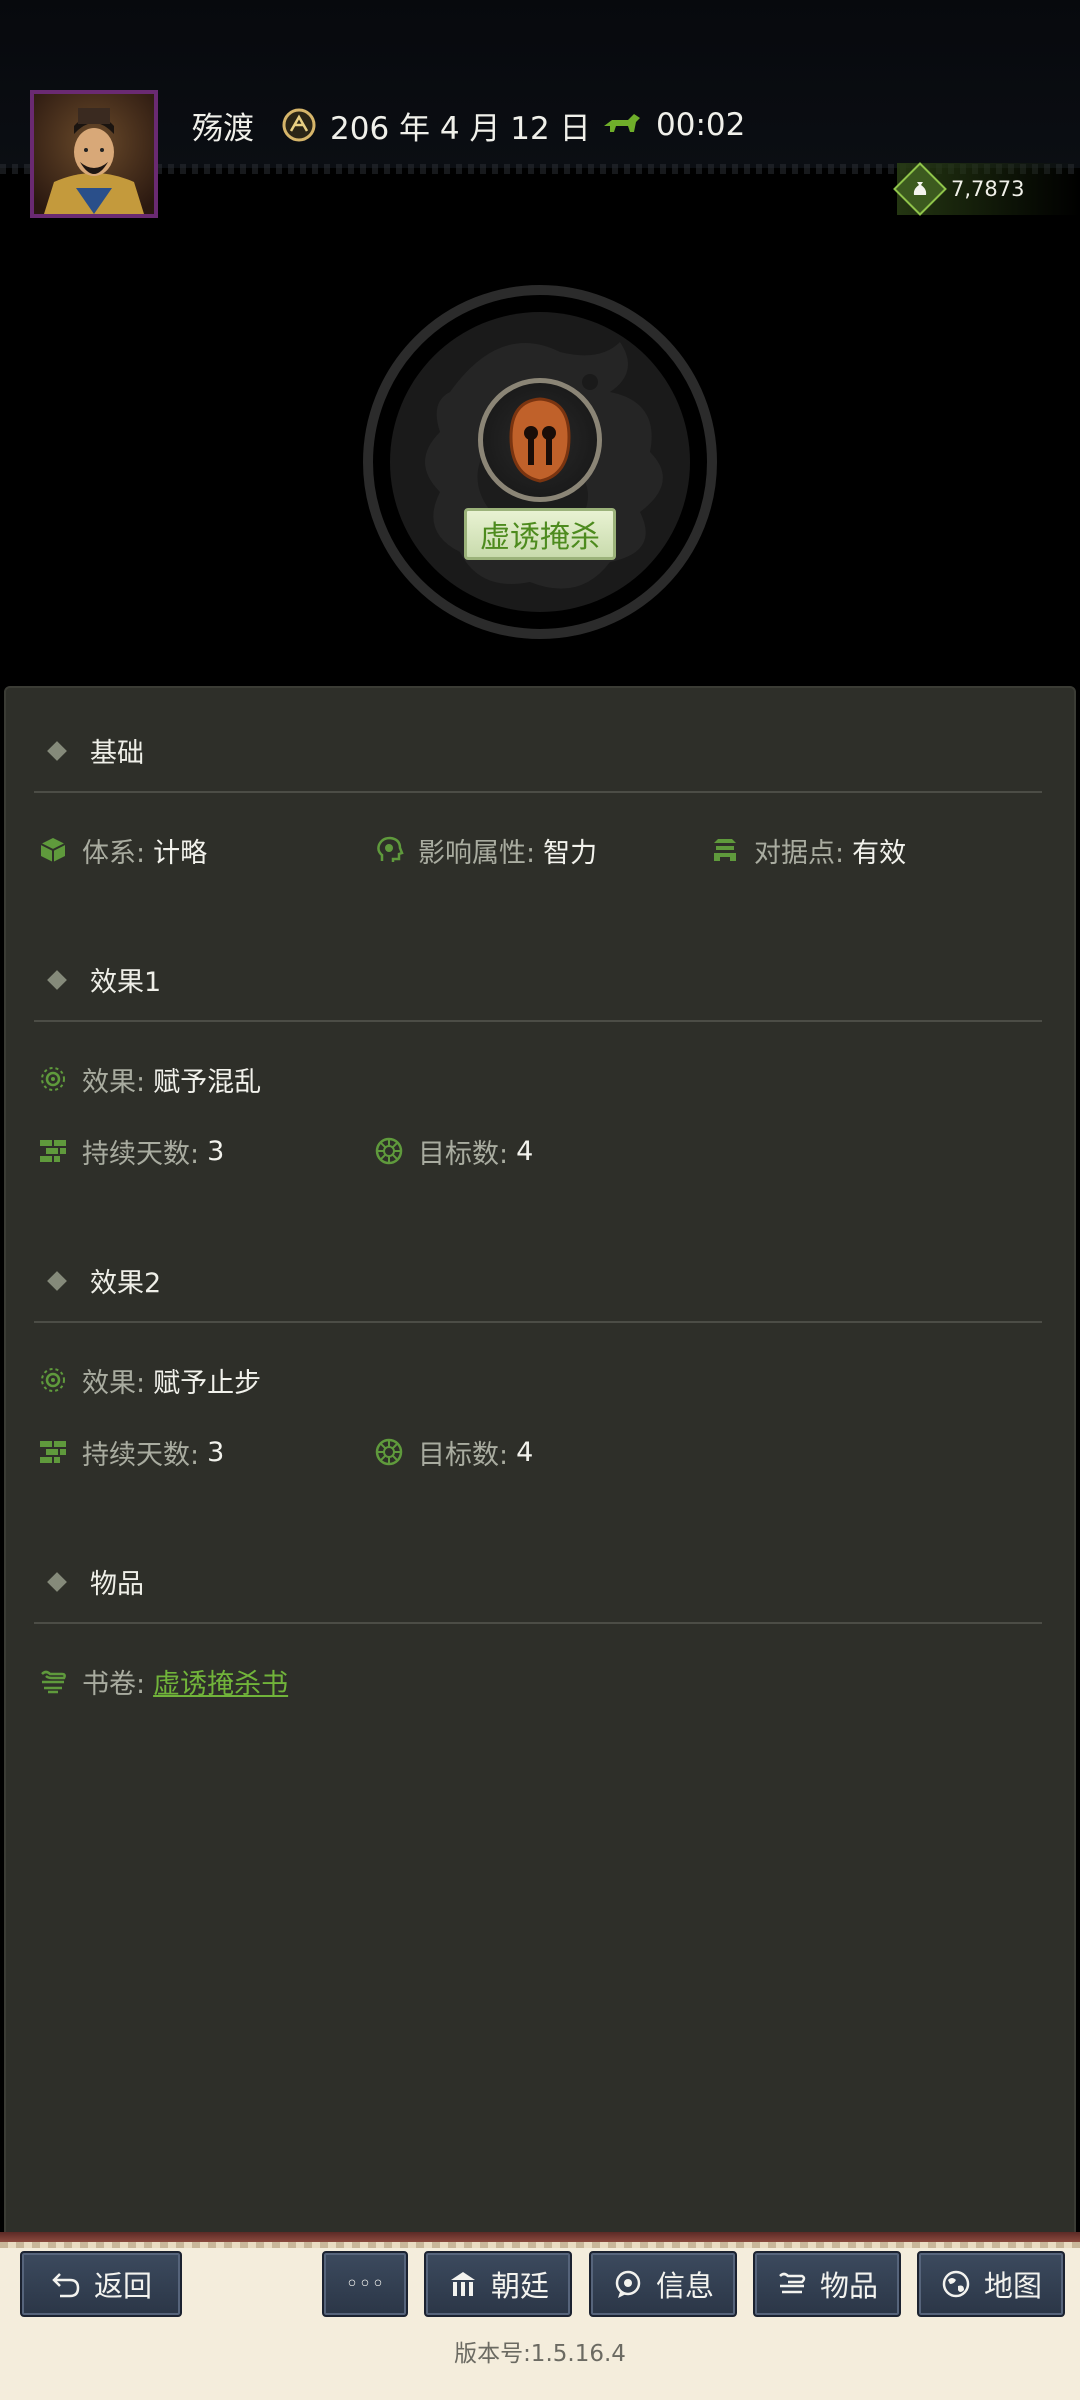 The height and width of the screenshot is (2400, 1080). Describe the element at coordinates (114, 853) in the screenshot. I see `system-label: 体系:` at that location.